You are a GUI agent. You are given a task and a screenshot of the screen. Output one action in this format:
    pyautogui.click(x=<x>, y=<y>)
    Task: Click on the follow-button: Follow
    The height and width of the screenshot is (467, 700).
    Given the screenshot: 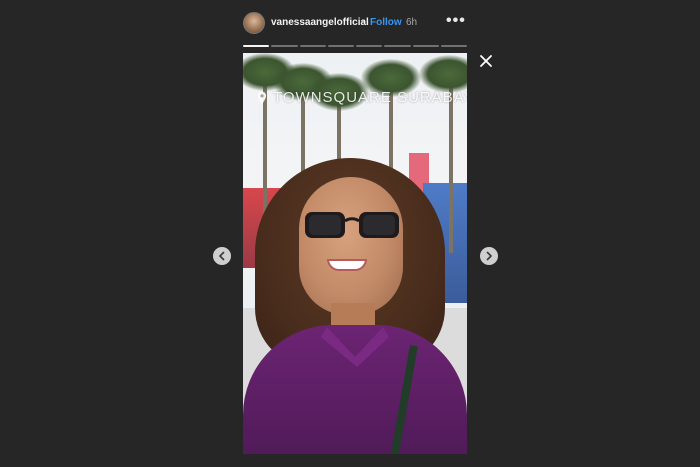 What is the action you would take?
    pyautogui.click(x=386, y=22)
    